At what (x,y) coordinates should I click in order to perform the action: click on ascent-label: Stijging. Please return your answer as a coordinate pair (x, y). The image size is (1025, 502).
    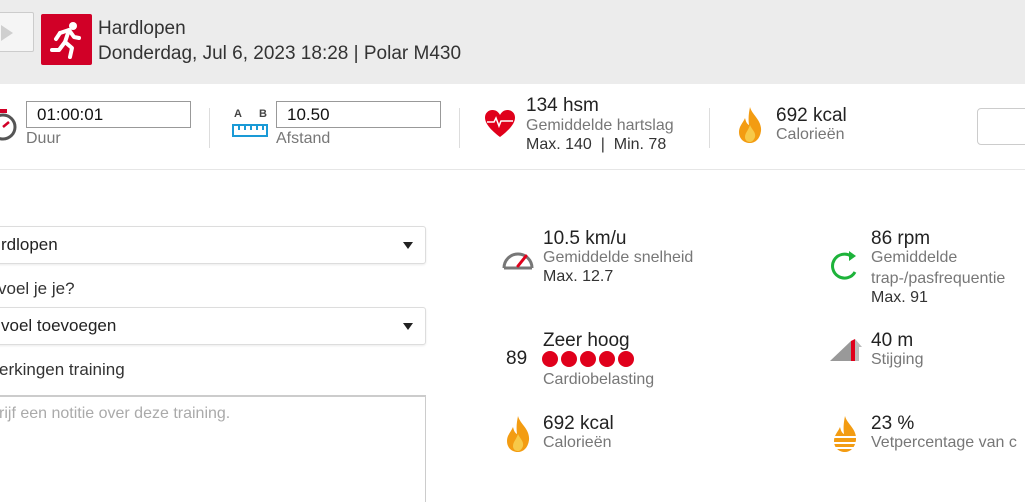
    Looking at the image, I should click on (897, 359).